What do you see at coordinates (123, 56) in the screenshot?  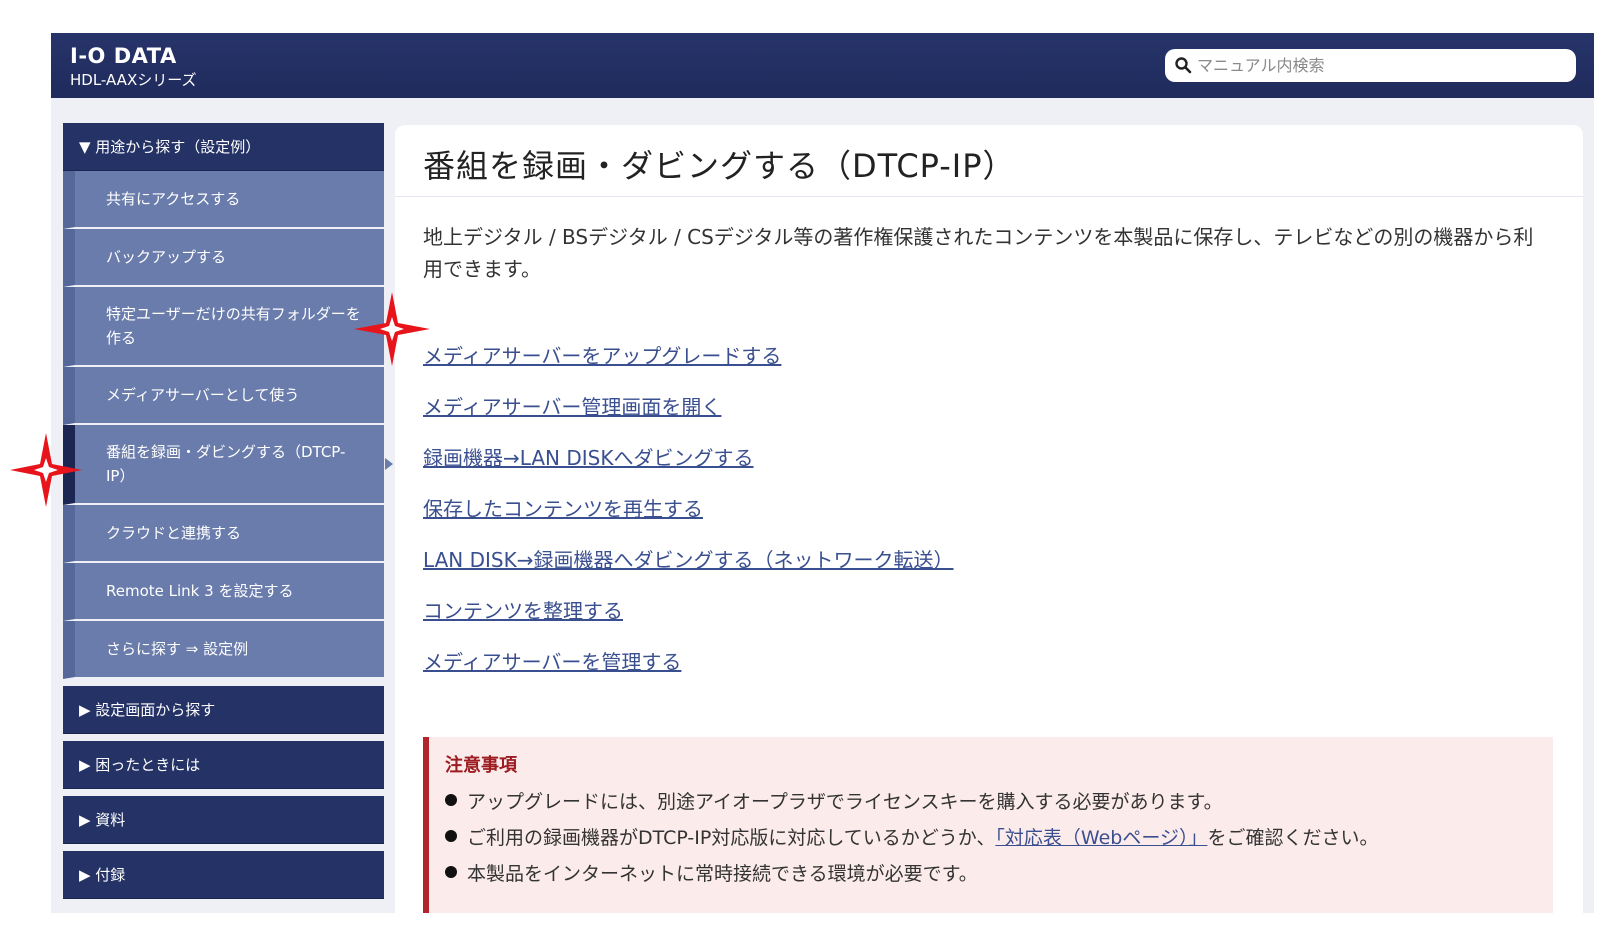 I see `brand-logo: I-O DATA` at bounding box center [123, 56].